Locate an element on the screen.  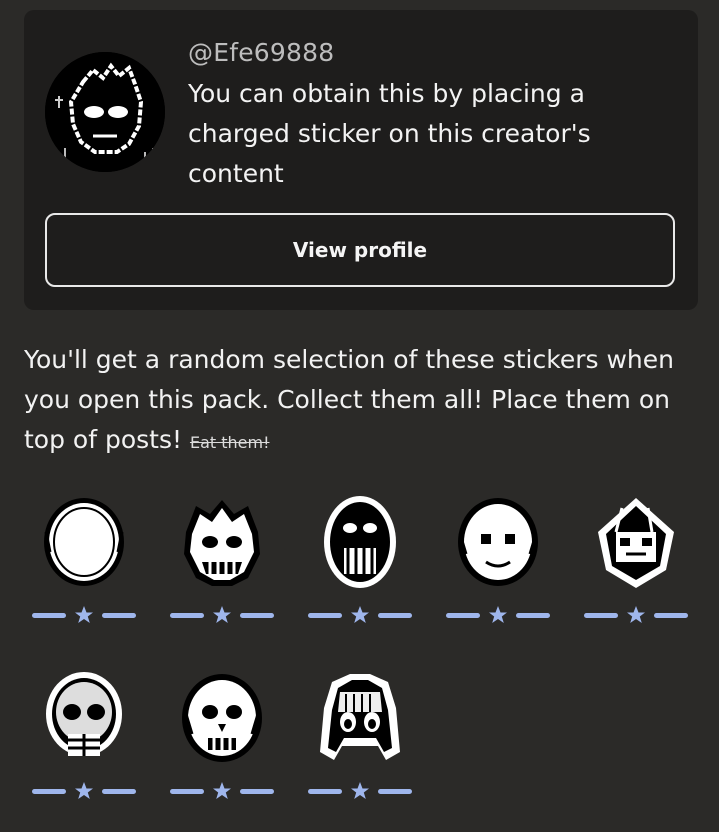
creator-handle: @Efe69888 is located at coordinates (261, 52).